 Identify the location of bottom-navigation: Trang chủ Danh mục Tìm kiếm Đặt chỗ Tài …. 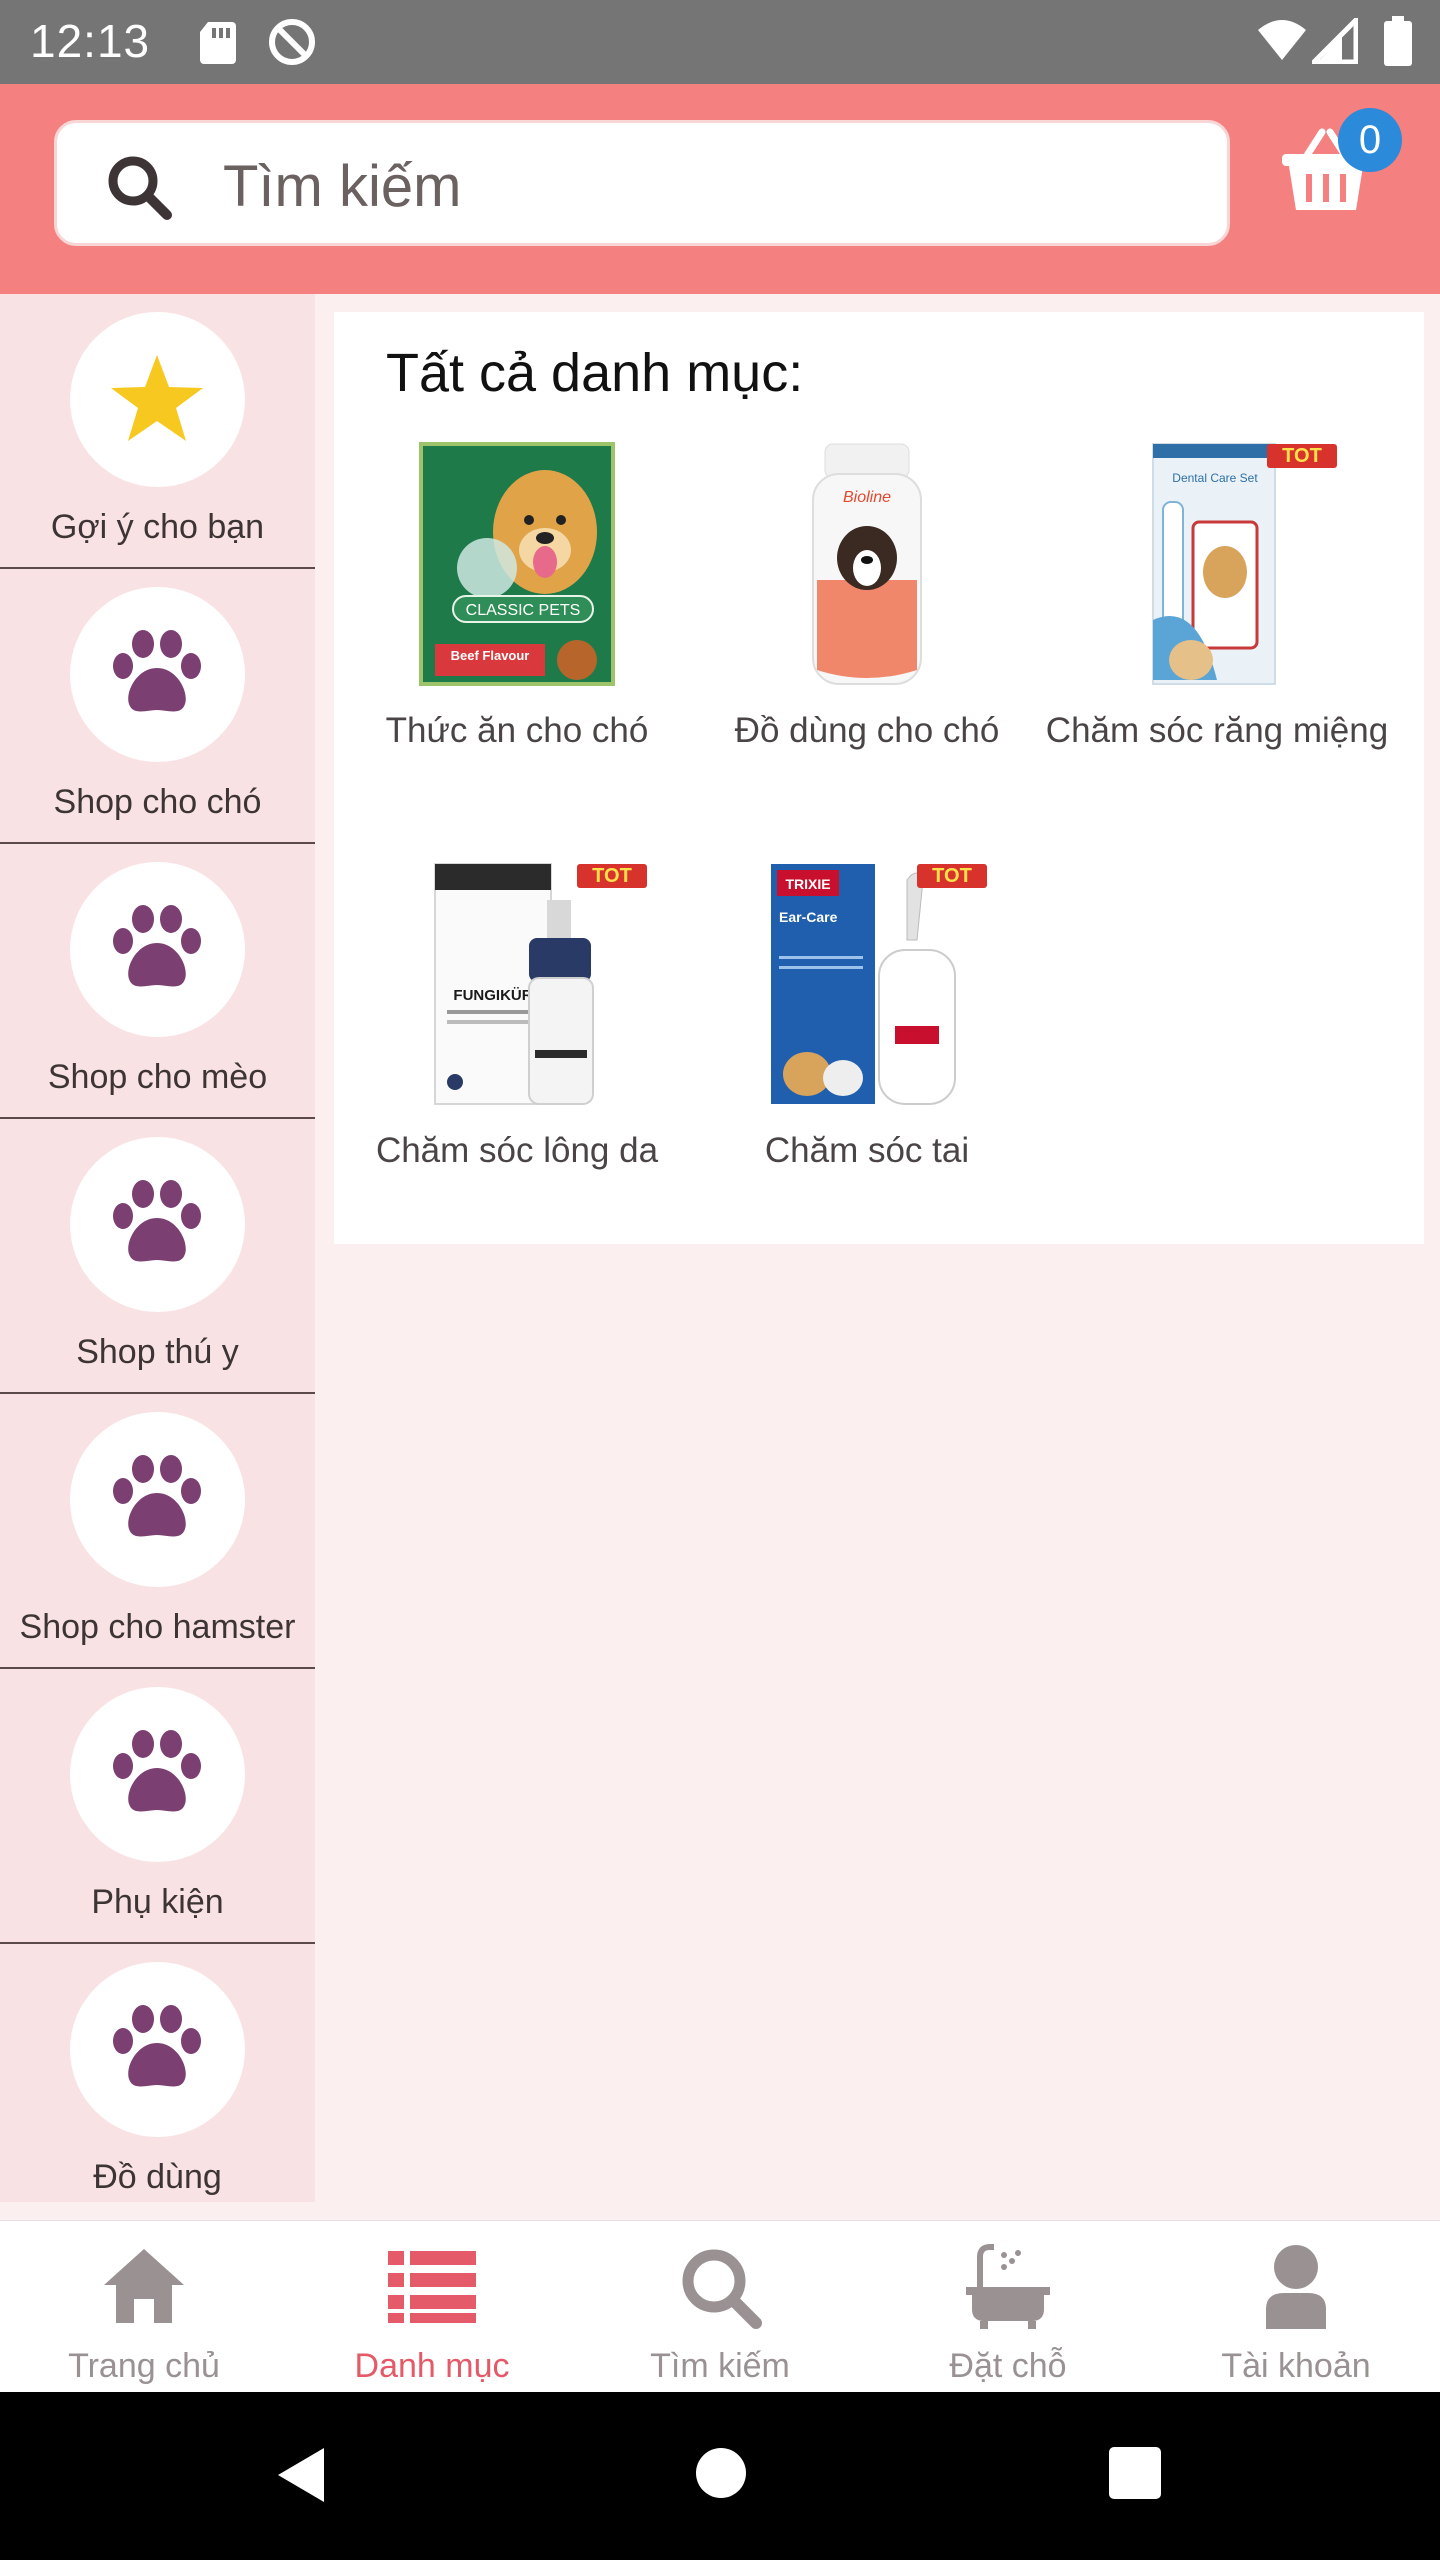
(720, 2306).